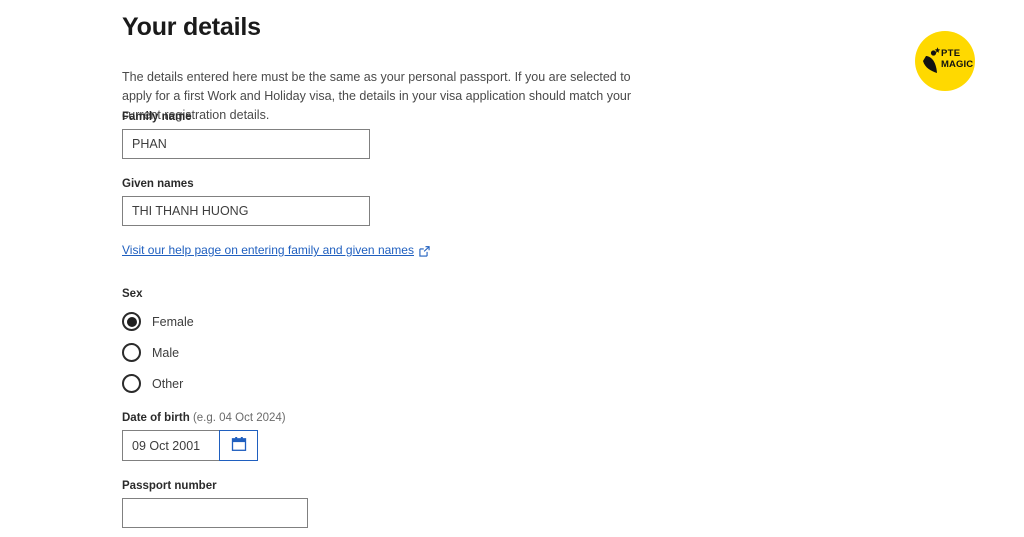  I want to click on pte-magic-logo: PTE MAGIC, so click(945, 61).